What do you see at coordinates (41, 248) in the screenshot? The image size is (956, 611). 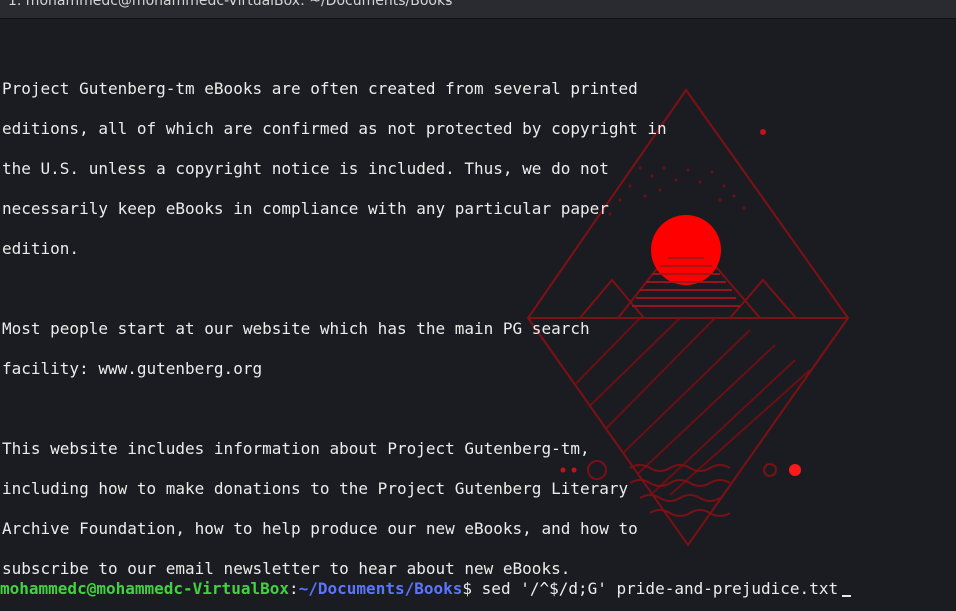 I see `output-line: edition.` at bounding box center [41, 248].